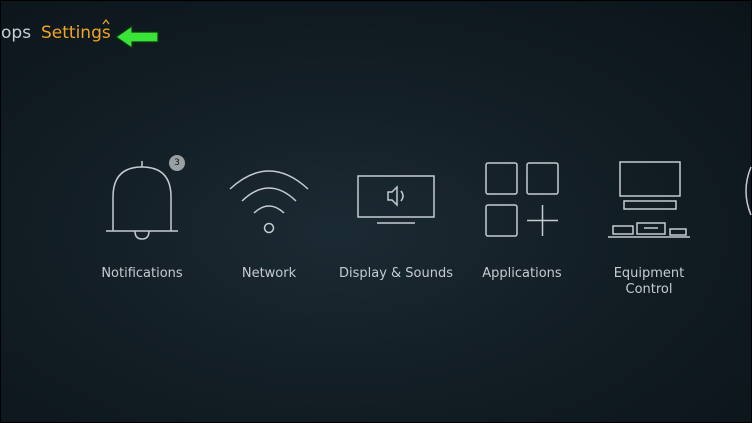  I want to click on tile-display-sounds: Display & Sounds, so click(396, 231).